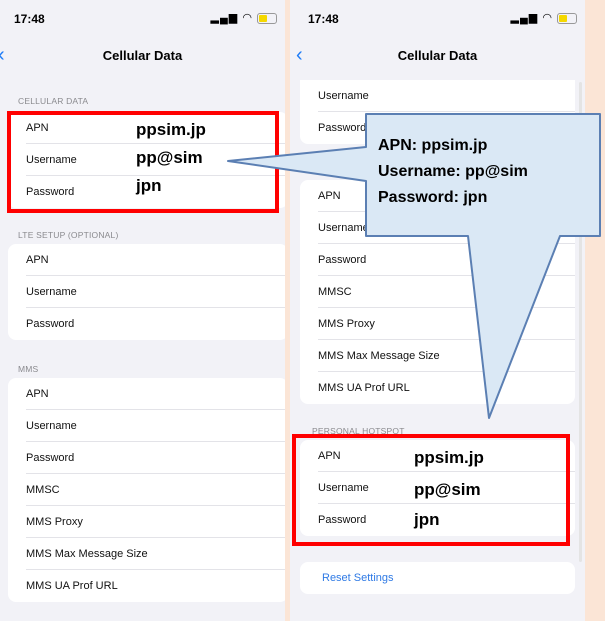 This screenshot has height=621, width=605. I want to click on mms-apn-row: APN, so click(146, 394).